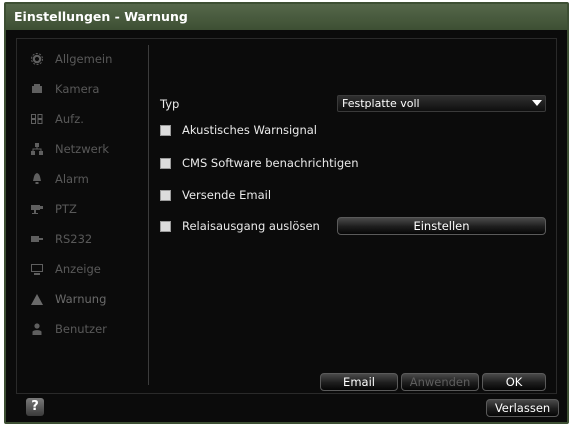 The height and width of the screenshot is (426, 573). What do you see at coordinates (37, 59) in the screenshot?
I see `gear-icon` at bounding box center [37, 59].